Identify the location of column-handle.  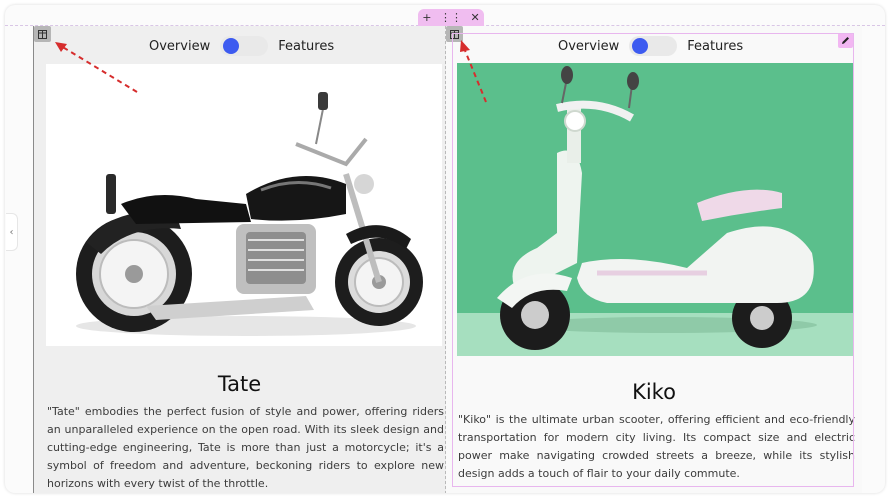
(42, 34).